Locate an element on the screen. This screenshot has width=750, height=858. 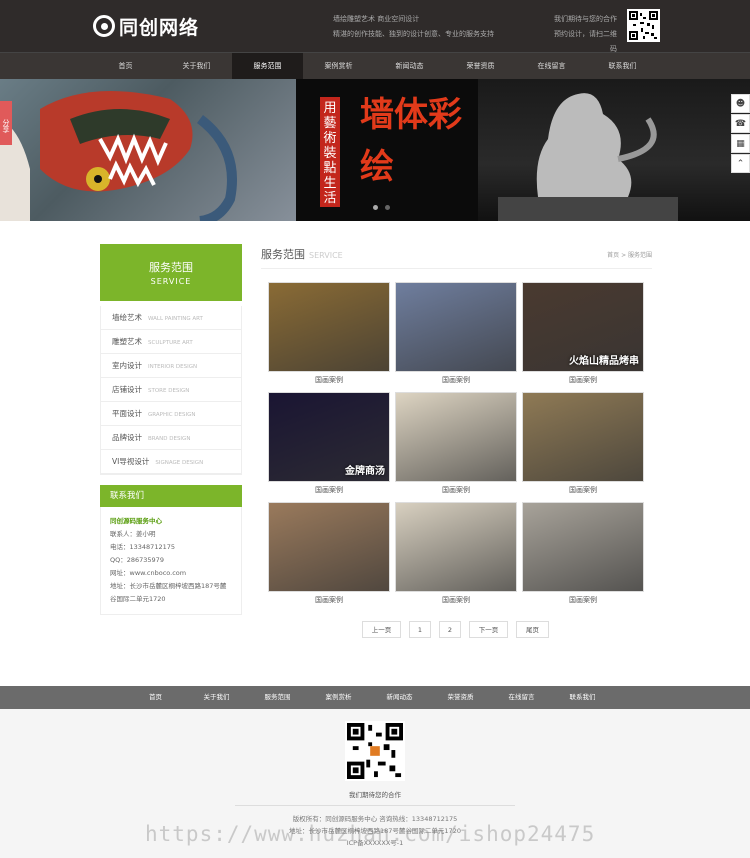
watermark-text: https://www.huzhan.com/ishop24475 is located at coordinates (370, 834).